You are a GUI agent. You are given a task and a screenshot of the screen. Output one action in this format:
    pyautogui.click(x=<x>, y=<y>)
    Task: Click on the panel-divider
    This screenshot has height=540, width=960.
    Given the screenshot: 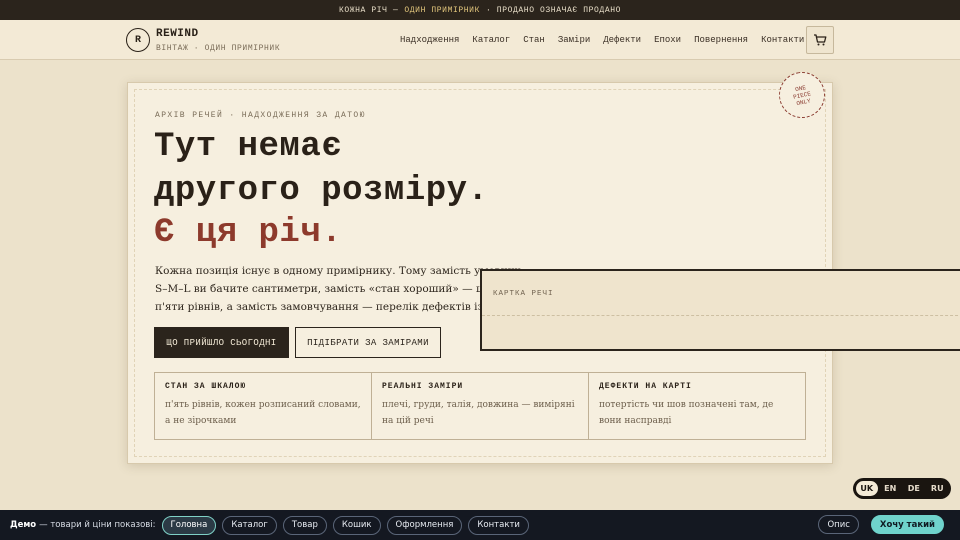 What is the action you would take?
    pyautogui.click(x=721, y=315)
    